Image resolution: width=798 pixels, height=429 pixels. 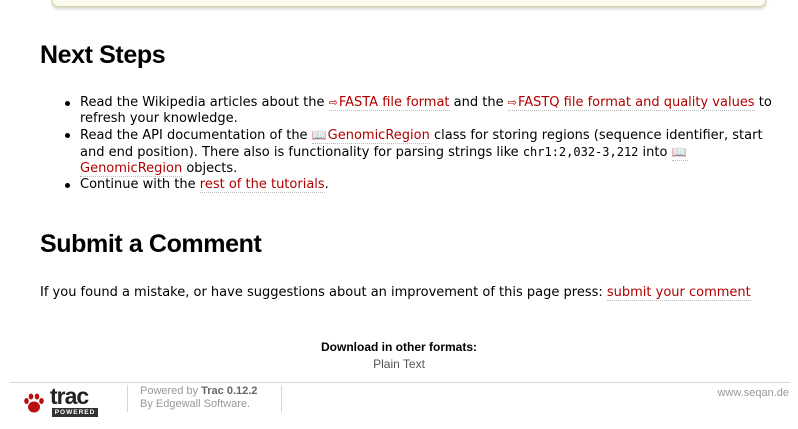 What do you see at coordinates (210, 168) in the screenshot?
I see `list-item-text: objects.` at bounding box center [210, 168].